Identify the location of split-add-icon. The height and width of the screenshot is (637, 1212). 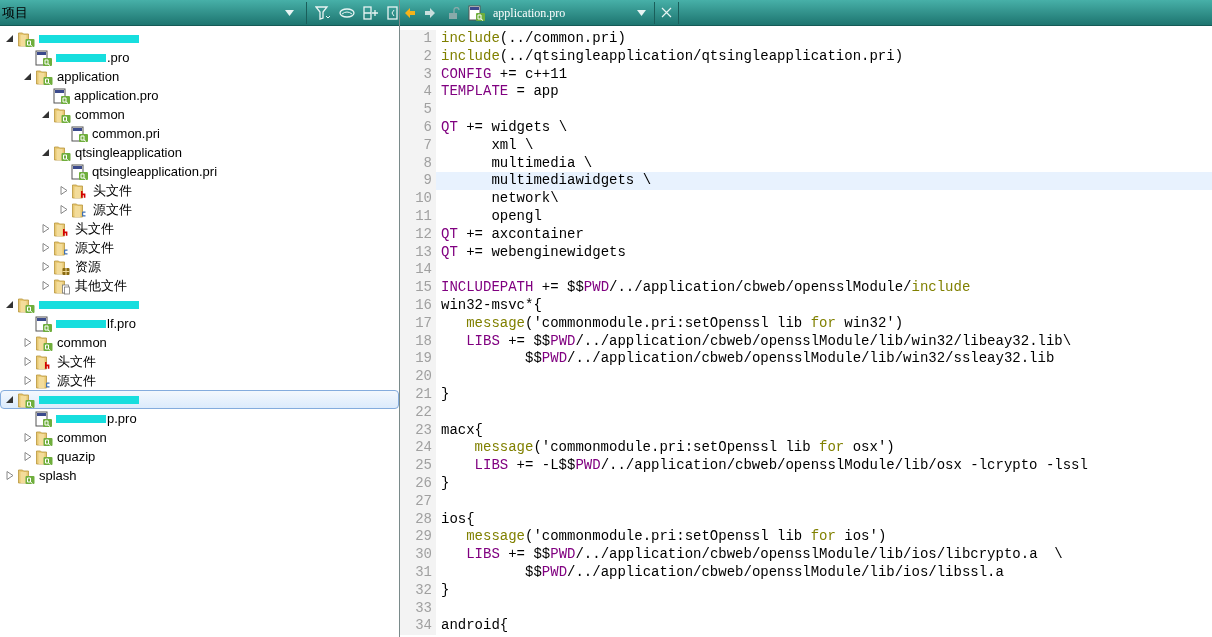
(371, 12).